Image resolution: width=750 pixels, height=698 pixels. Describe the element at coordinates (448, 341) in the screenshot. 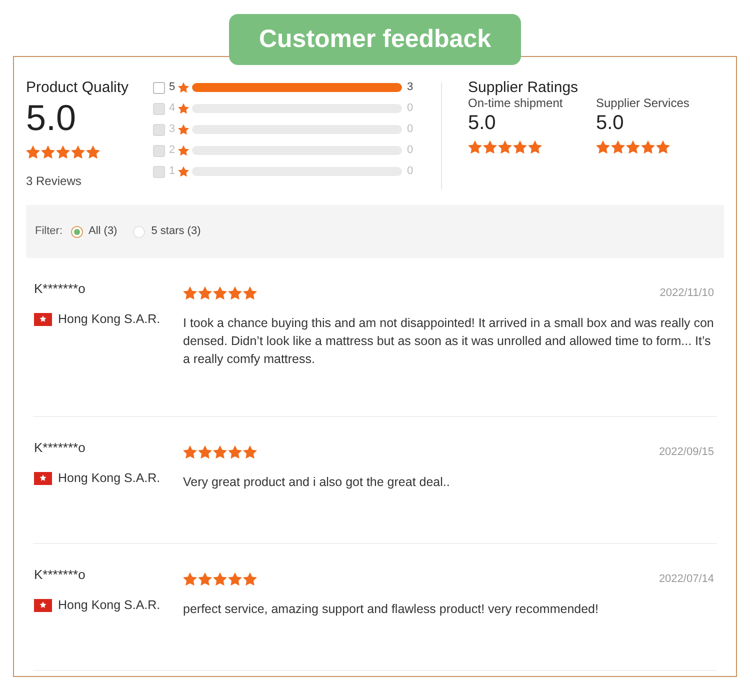

I see `review-text: I took a chance buying this and am not disappointed! It arrived in a small box and was really condensed. Didn’t look like a mattress but as soon as it was unrolled and allowed time to form... It’s a really comfy mattress.` at that location.